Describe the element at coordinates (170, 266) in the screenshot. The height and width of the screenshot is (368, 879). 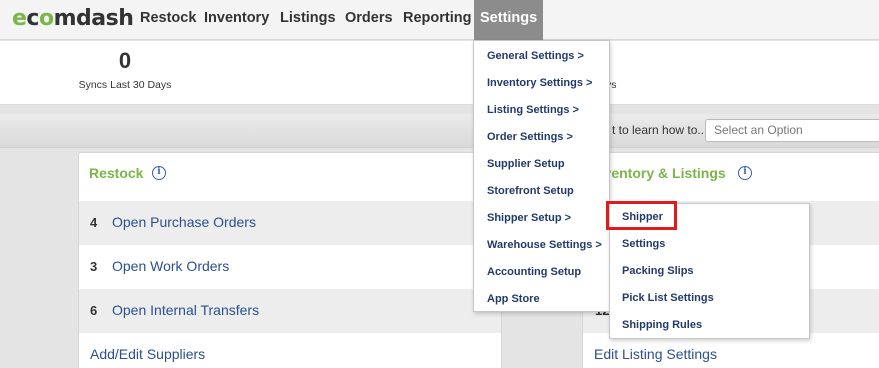
I see `open-work-orders-link: Open Work Orders` at that location.